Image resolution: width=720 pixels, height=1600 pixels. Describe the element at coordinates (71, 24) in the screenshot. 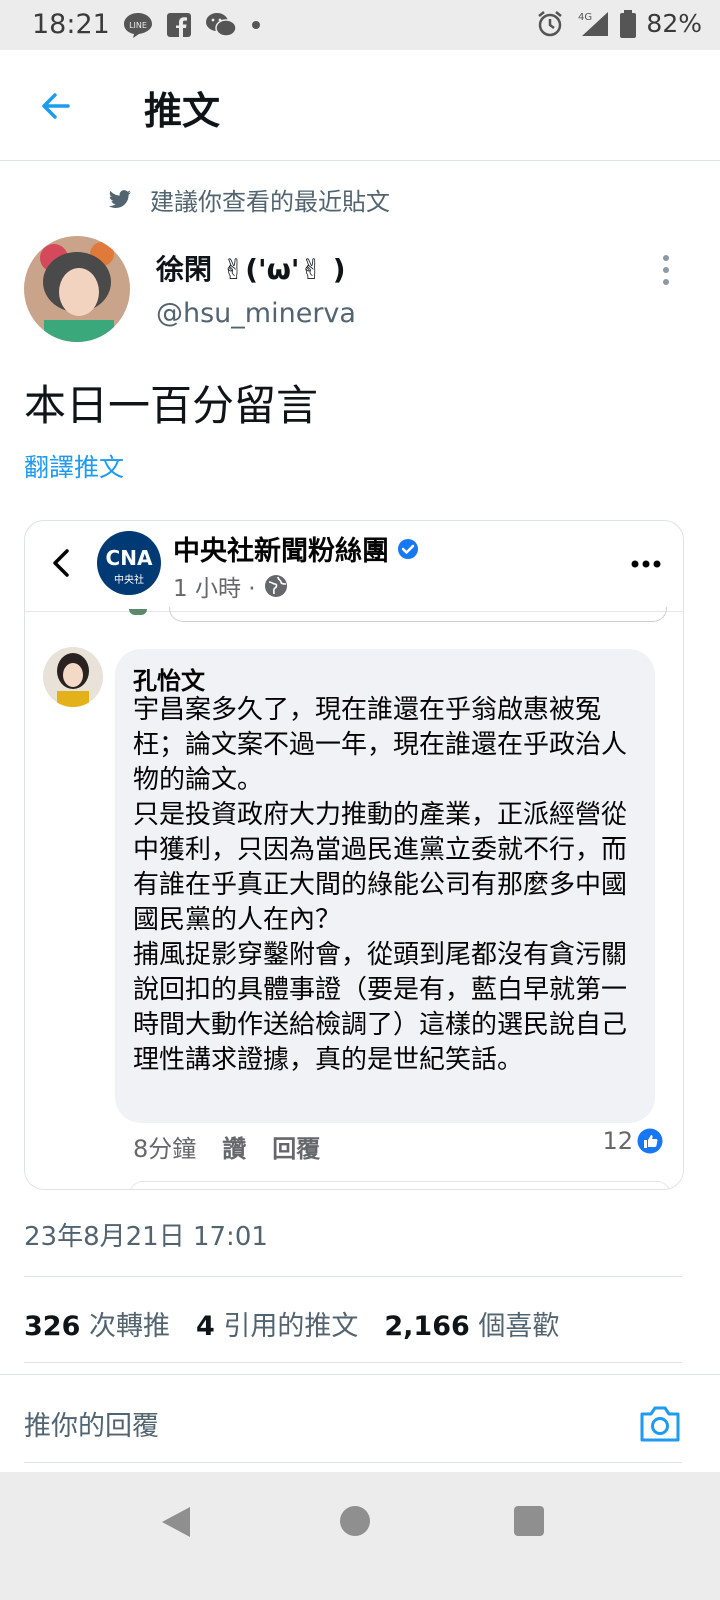

I see `status-time: 18:21` at that location.